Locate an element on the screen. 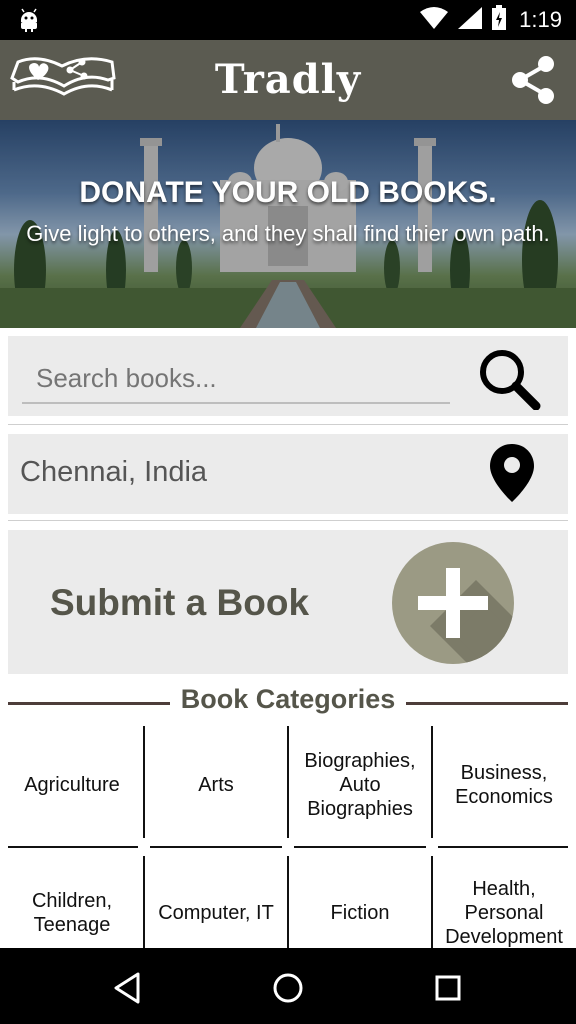 The width and height of the screenshot is (576, 1024). map-pin-icon is located at coordinates (512, 476).